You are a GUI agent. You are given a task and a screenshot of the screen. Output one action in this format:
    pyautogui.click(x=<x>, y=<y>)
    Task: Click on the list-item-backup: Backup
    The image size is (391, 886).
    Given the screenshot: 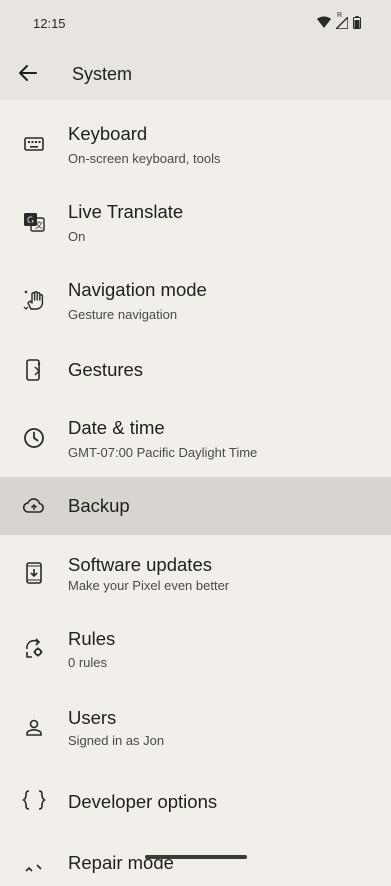 What is the action you would take?
    pyautogui.click(x=195, y=506)
    